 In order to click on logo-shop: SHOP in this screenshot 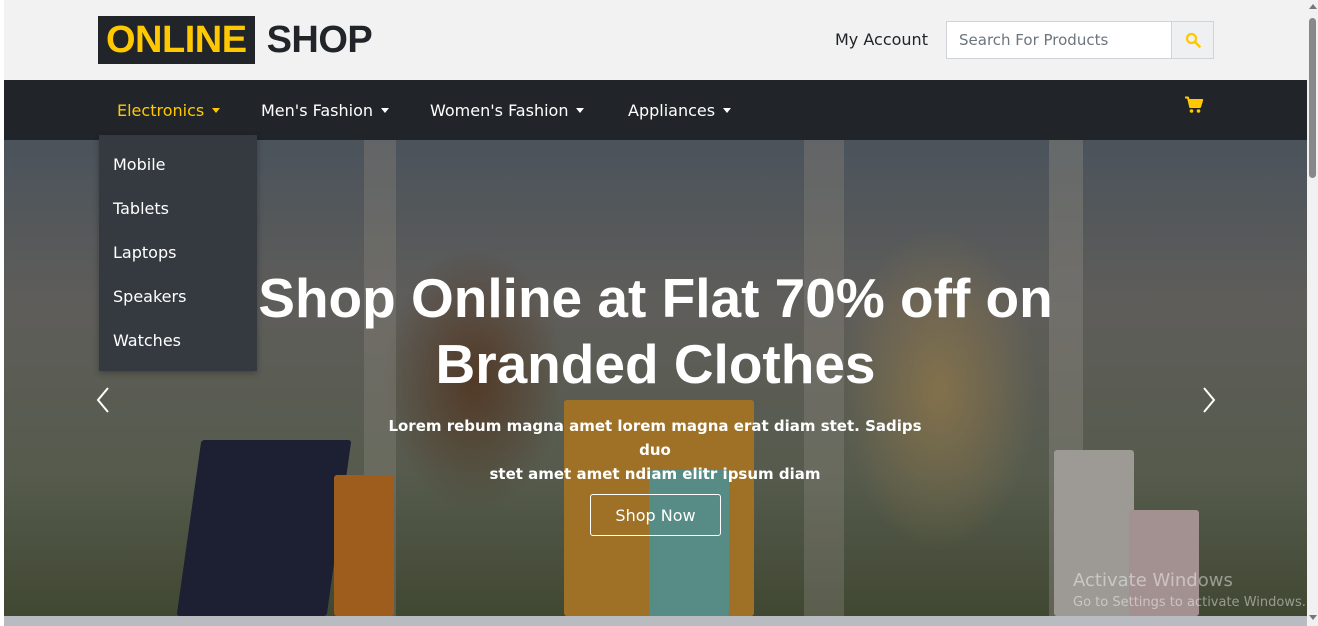, I will do `click(319, 40)`.